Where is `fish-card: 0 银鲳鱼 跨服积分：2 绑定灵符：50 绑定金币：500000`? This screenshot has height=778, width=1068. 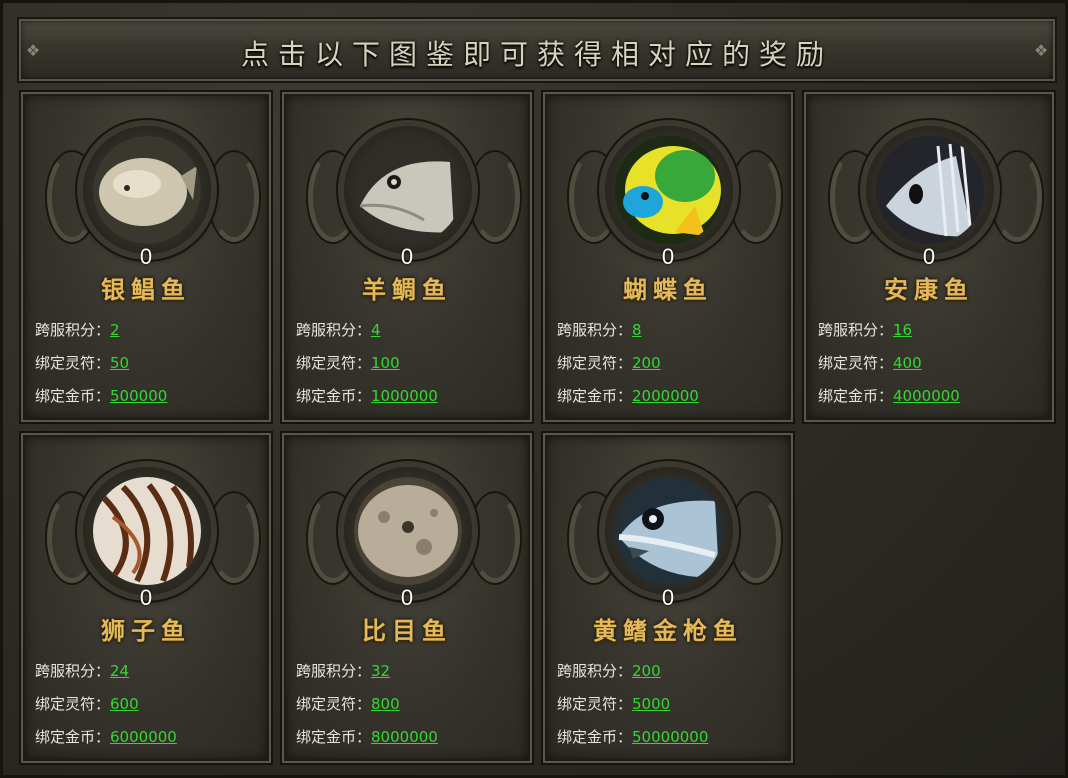 fish-card: 0 银鲳鱼 跨服积分：2 绑定灵符：50 绑定金币：500000 is located at coordinates (146, 257).